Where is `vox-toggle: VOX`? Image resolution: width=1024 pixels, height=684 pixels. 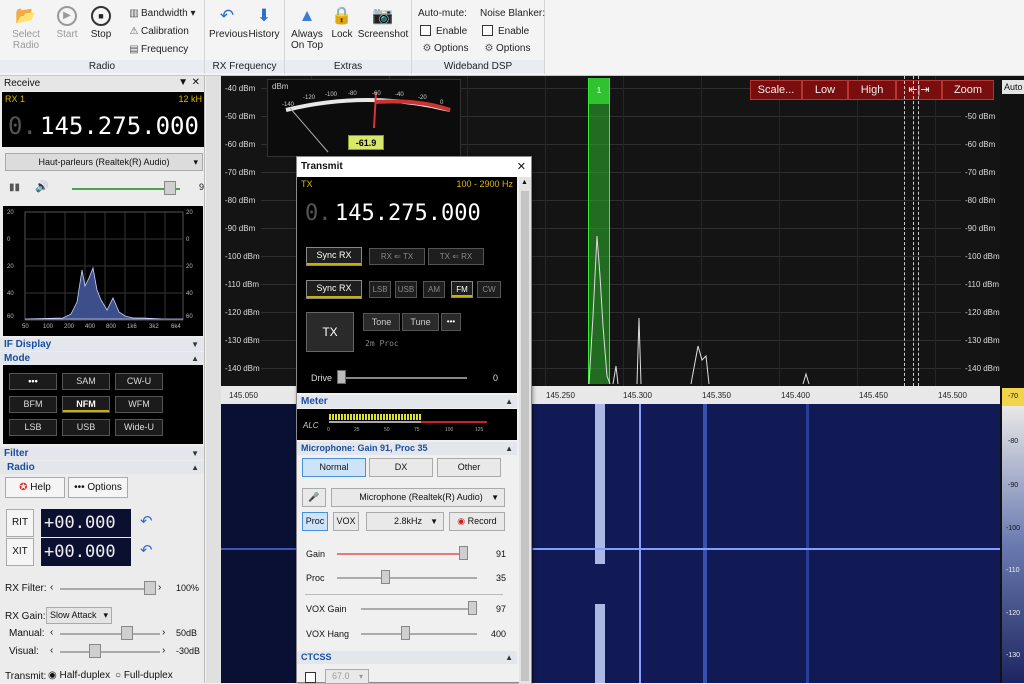 vox-toggle: VOX is located at coordinates (346, 521).